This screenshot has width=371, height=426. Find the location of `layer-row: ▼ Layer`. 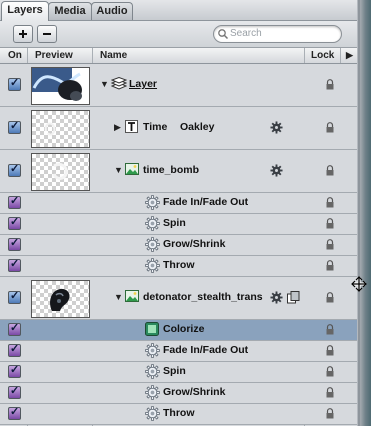

layer-row: ▼ Layer is located at coordinates (178, 85).